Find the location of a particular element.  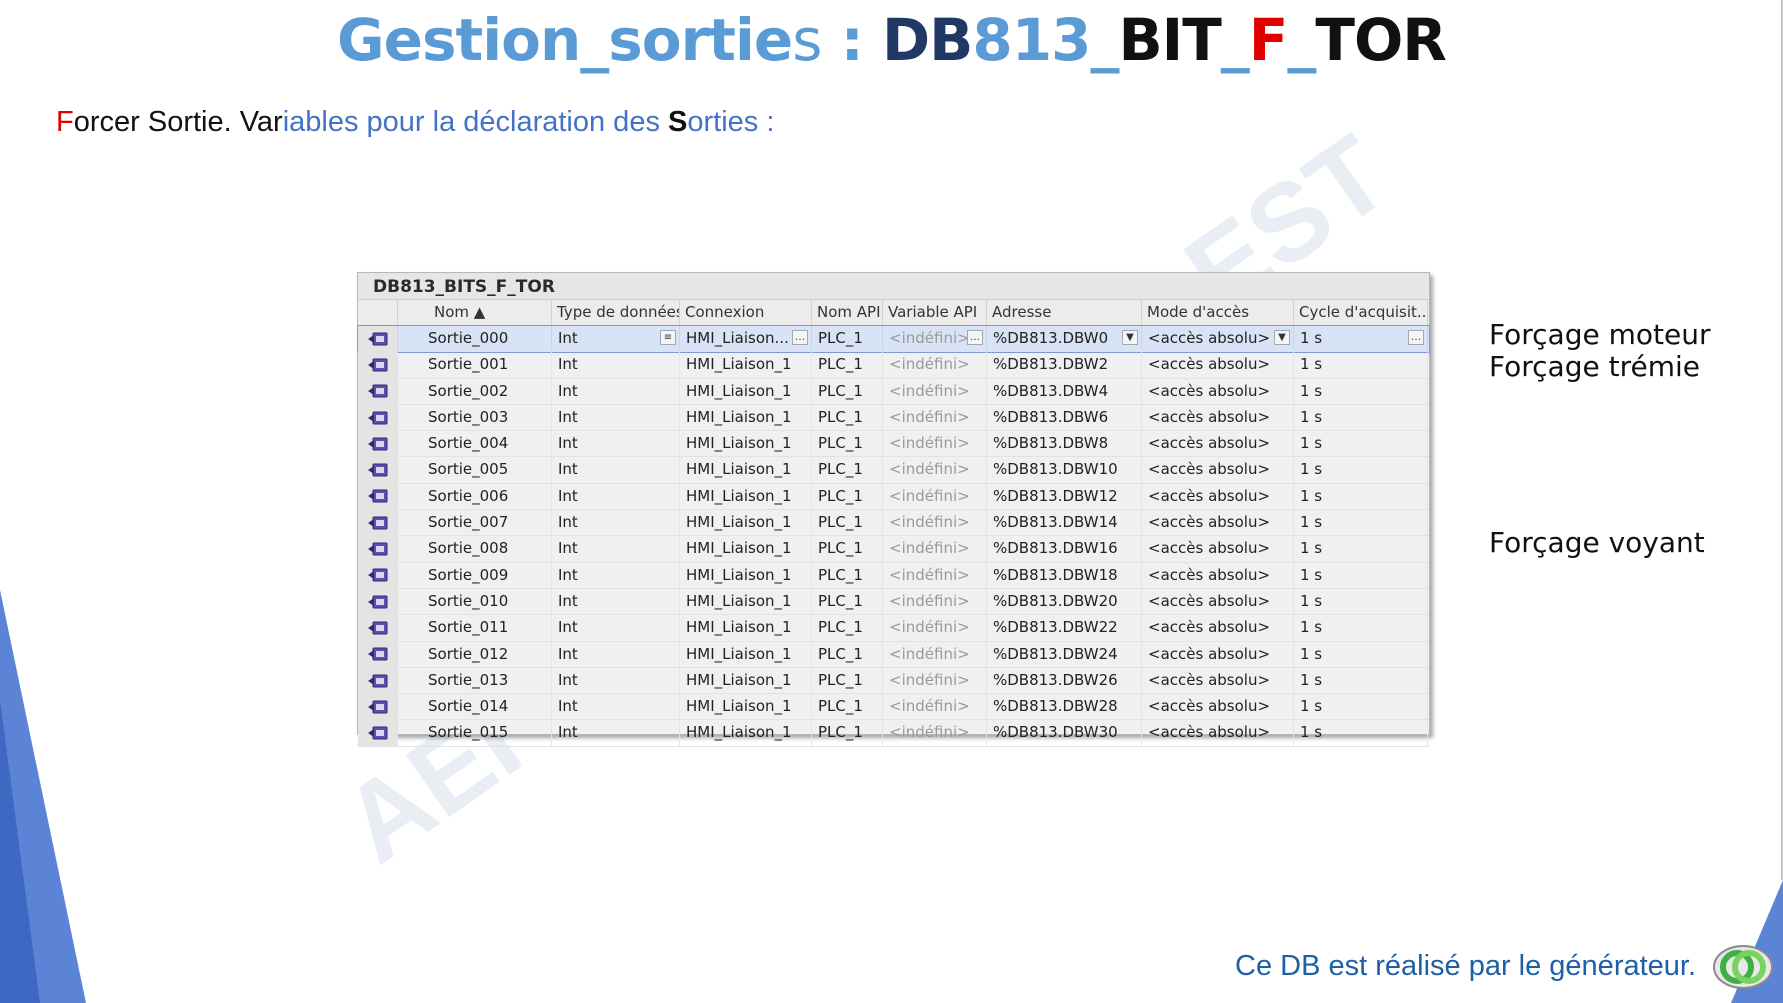

cell-nom: Sortie_009 is located at coordinates (475, 575).